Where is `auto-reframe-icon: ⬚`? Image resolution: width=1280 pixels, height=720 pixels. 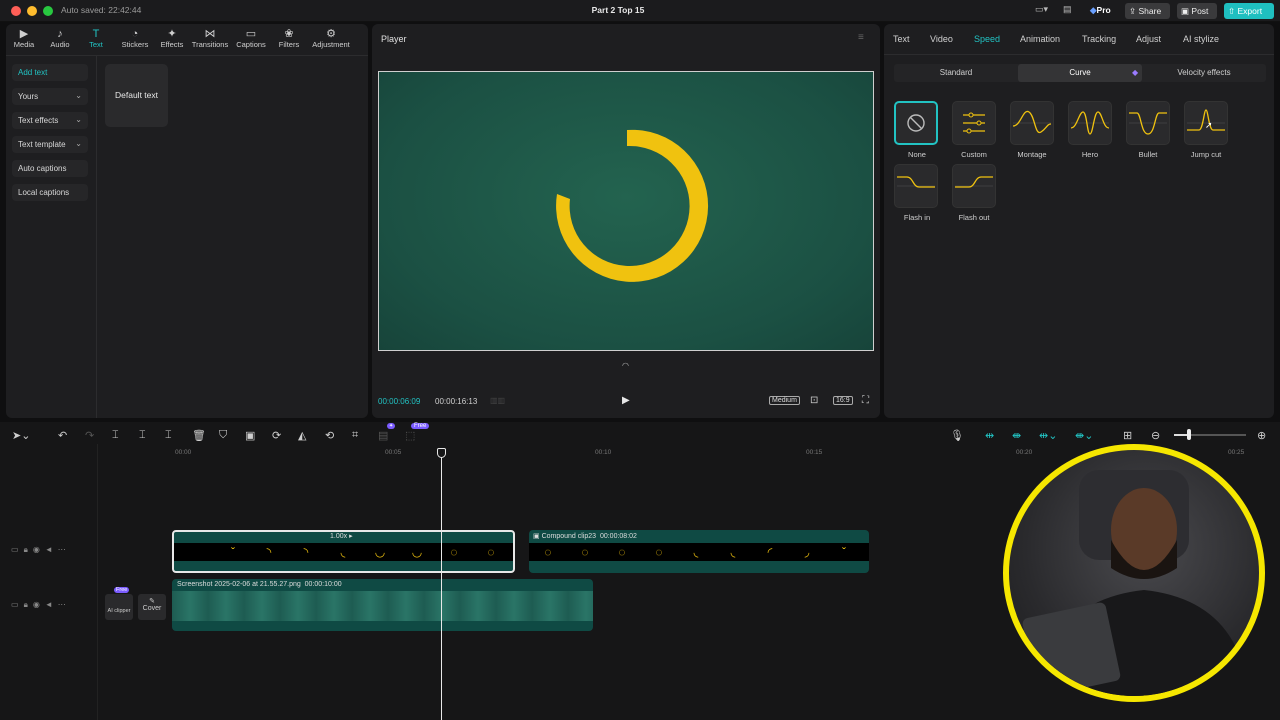 auto-reframe-icon: ⬚ is located at coordinates (410, 435).